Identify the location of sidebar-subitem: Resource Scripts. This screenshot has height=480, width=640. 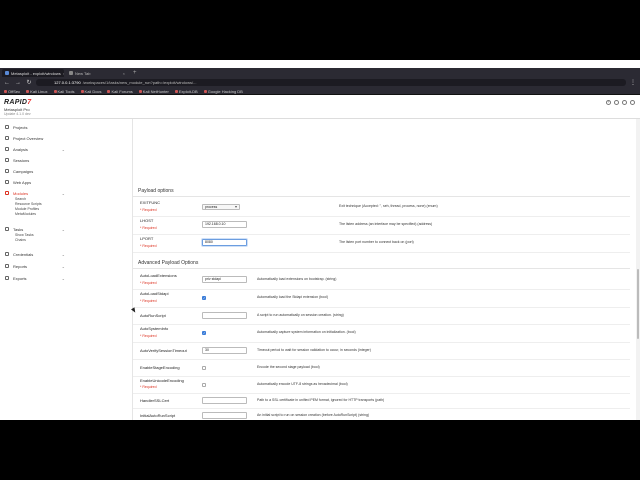
(28, 204).